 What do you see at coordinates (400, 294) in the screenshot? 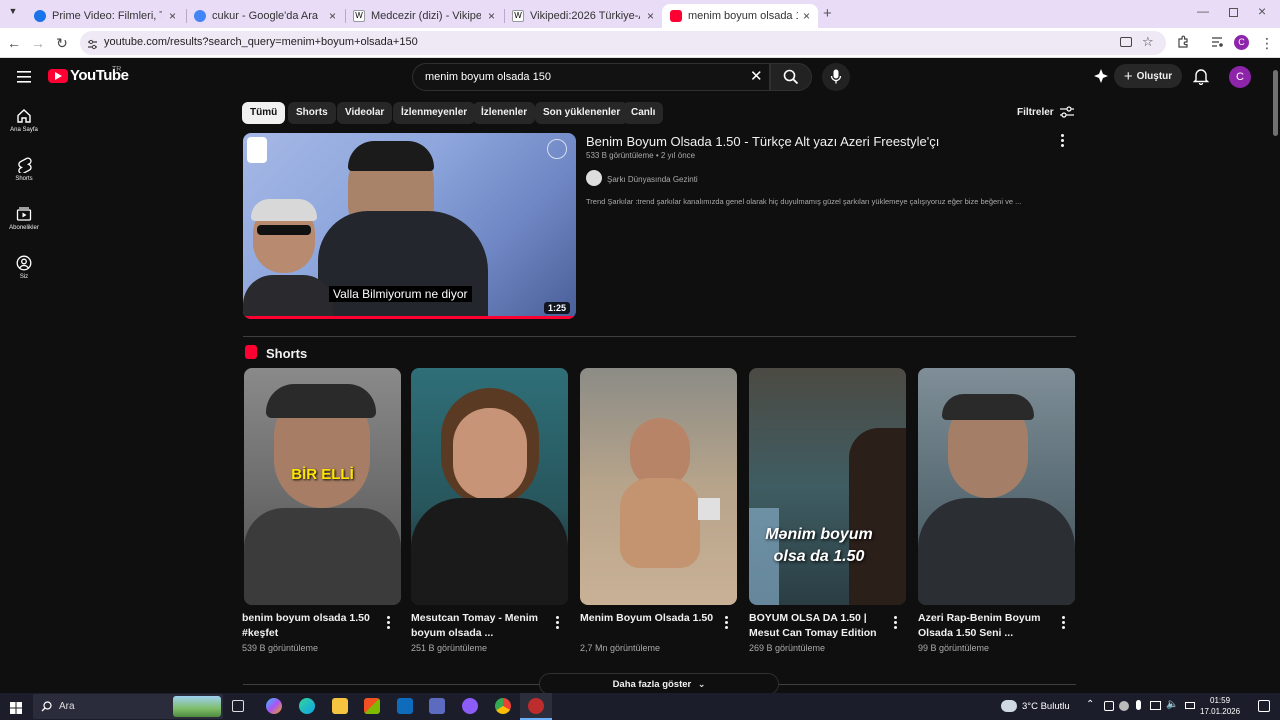
I see `thumbnail-caption: Valla Bilmiyorum ne diyor` at bounding box center [400, 294].